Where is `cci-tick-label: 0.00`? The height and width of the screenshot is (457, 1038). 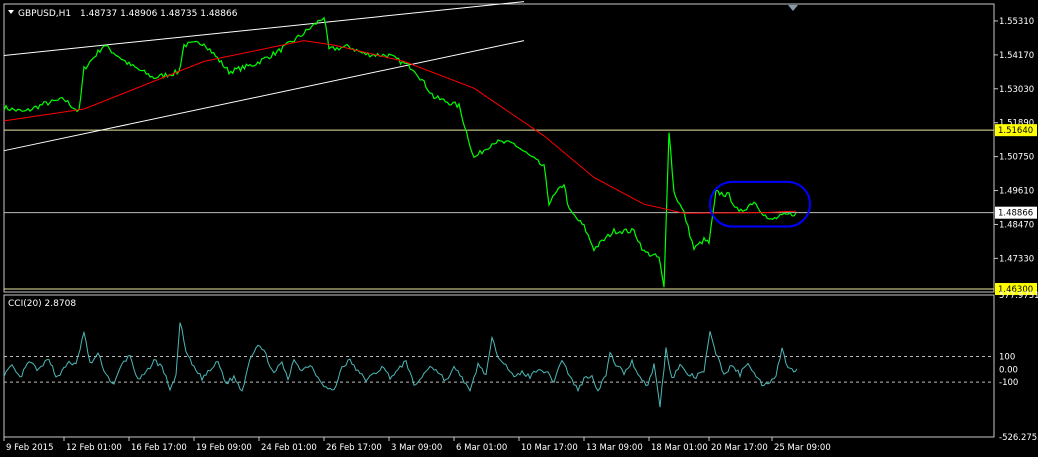
cci-tick-label: 0.00 is located at coordinates (1008, 370).